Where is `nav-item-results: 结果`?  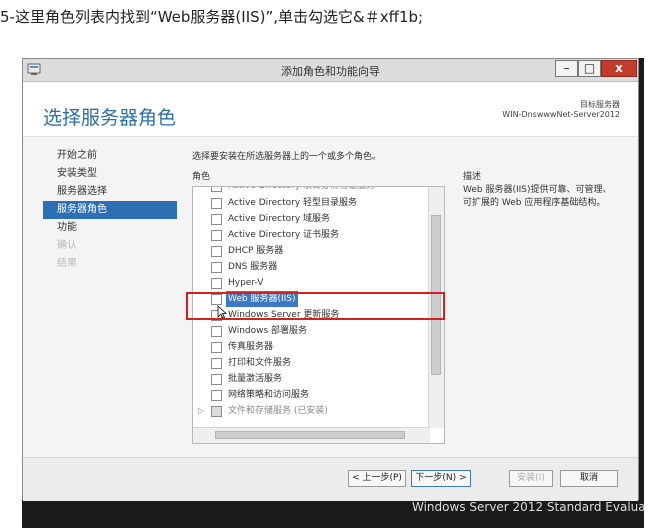 nav-item-results: 结果 is located at coordinates (67, 263).